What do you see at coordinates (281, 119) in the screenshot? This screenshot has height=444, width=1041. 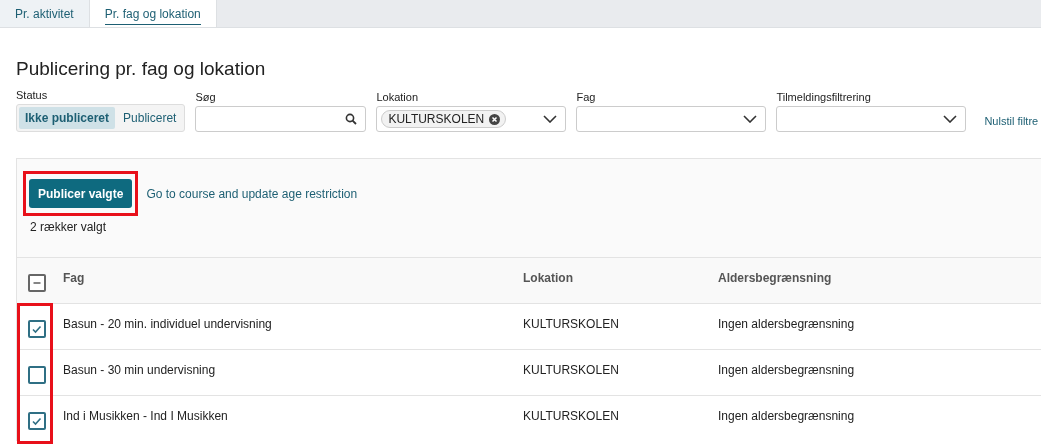 I see `search-field` at bounding box center [281, 119].